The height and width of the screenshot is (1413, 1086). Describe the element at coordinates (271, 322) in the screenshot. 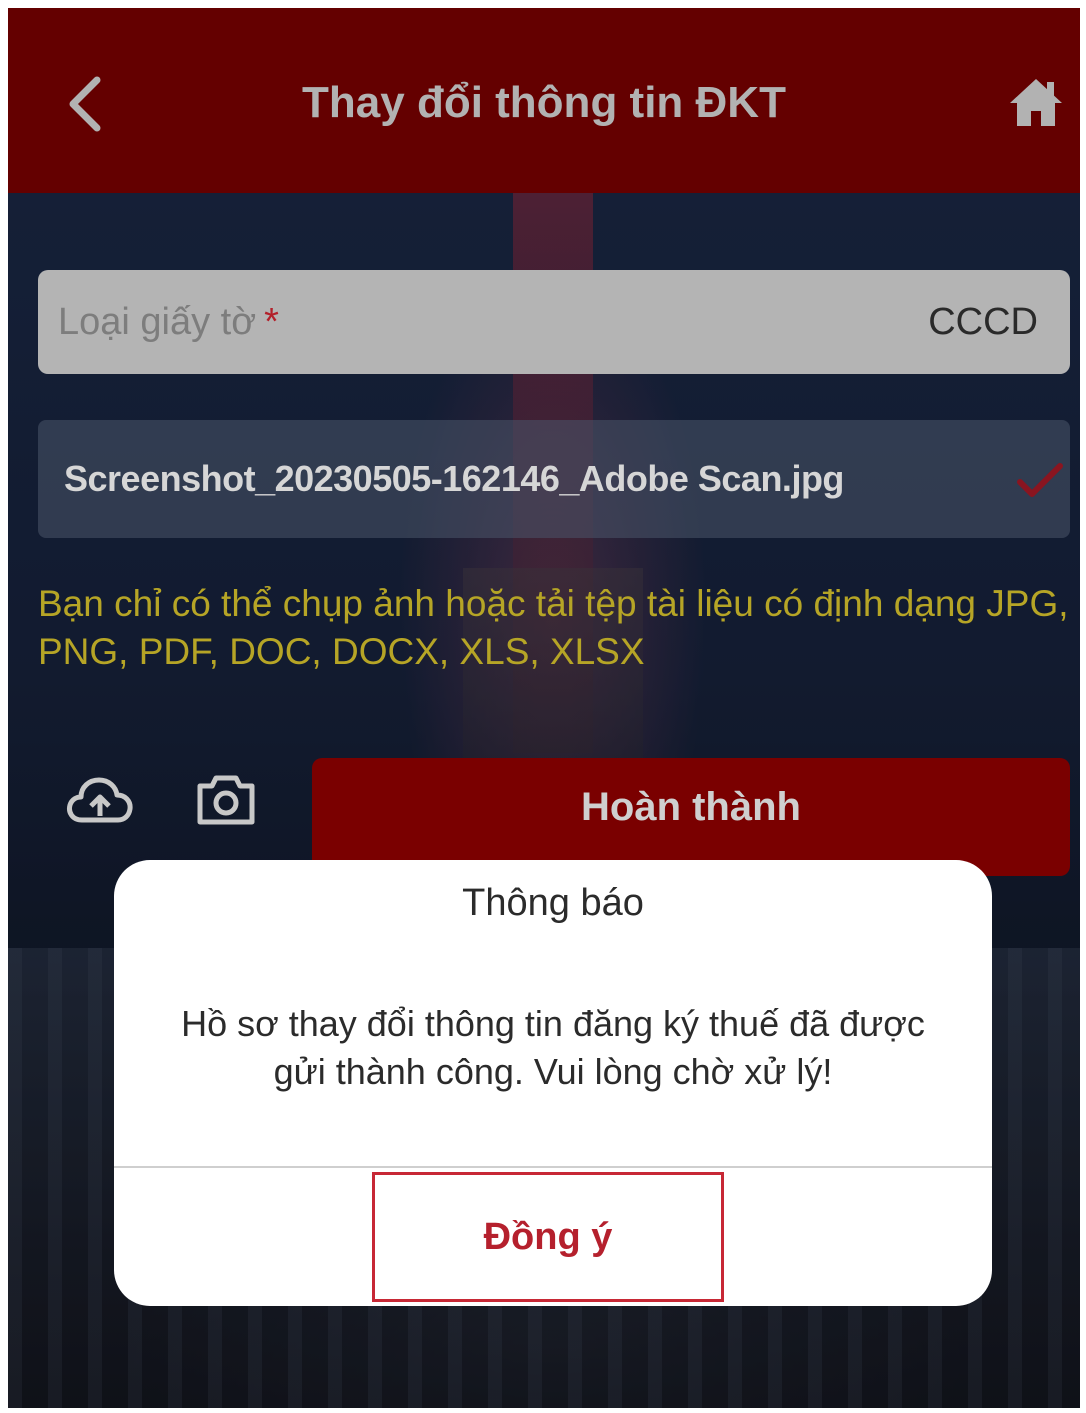

I see `required-mark: *` at that location.